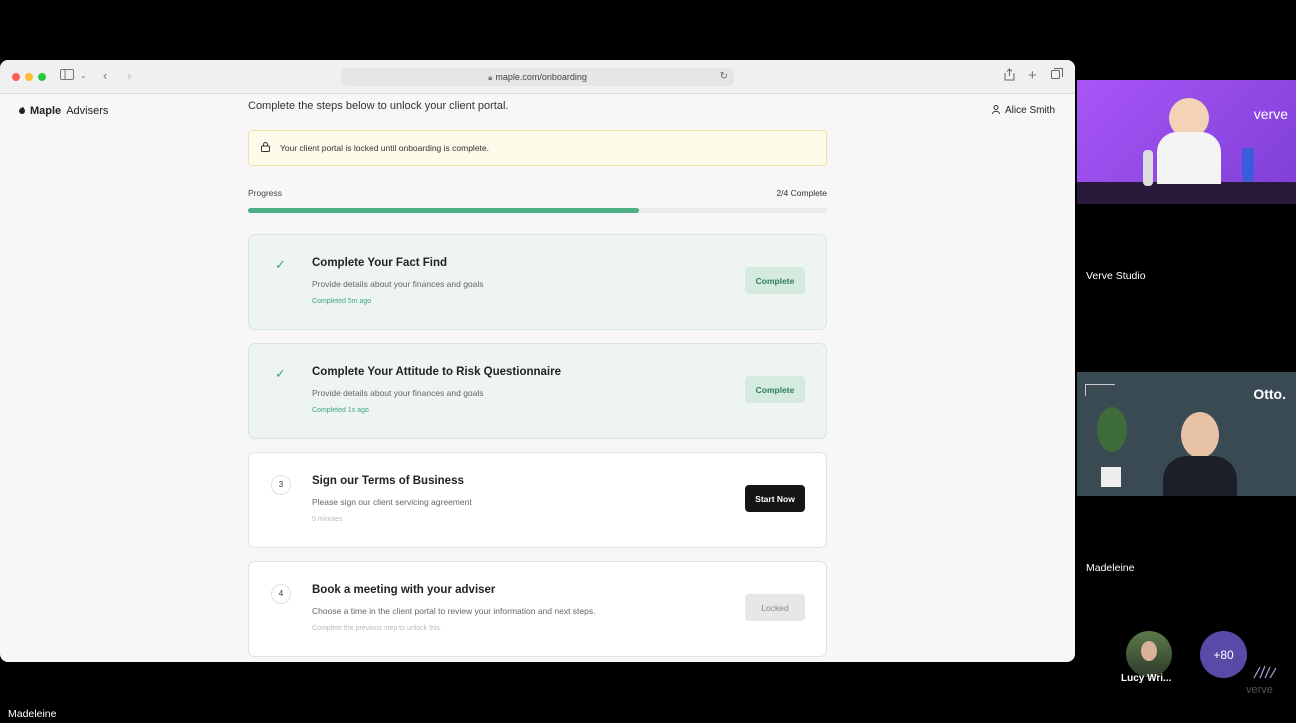 Image resolution: width=1296 pixels, height=723 pixels. I want to click on logo: Maple Advisers, so click(63, 111).